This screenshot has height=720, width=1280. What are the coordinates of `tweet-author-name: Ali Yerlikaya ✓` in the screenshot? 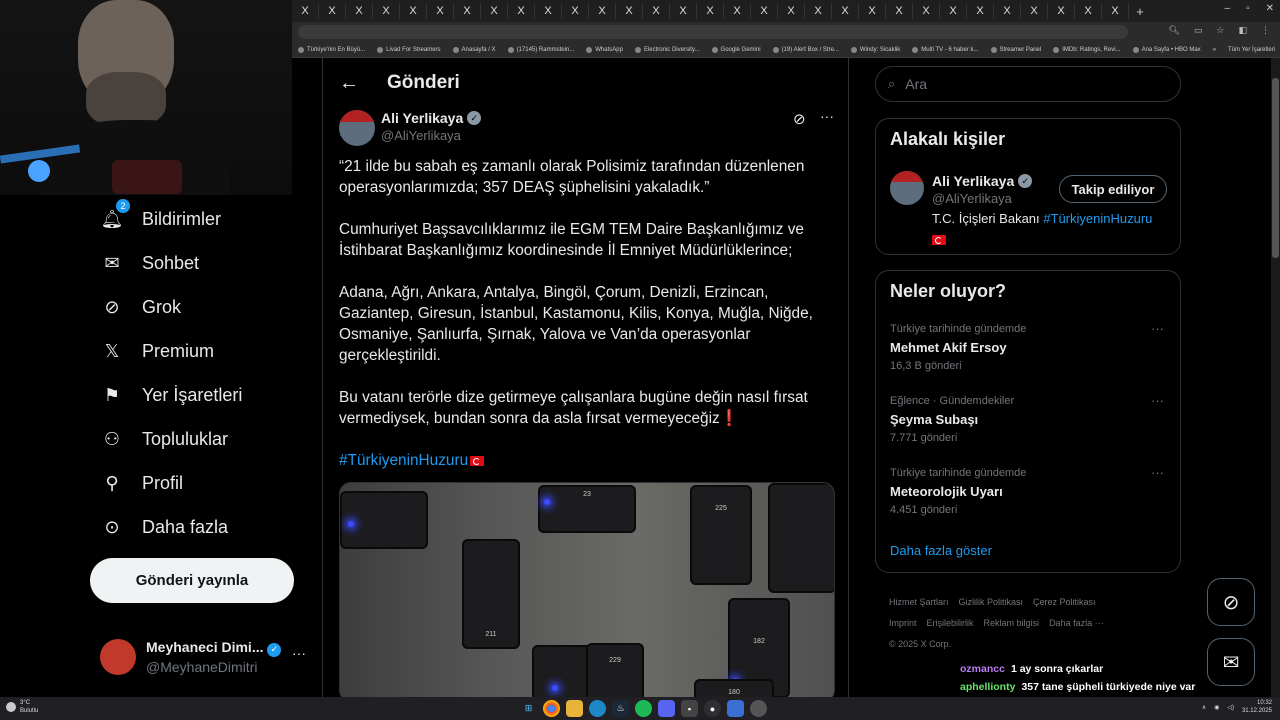 It's located at (431, 118).